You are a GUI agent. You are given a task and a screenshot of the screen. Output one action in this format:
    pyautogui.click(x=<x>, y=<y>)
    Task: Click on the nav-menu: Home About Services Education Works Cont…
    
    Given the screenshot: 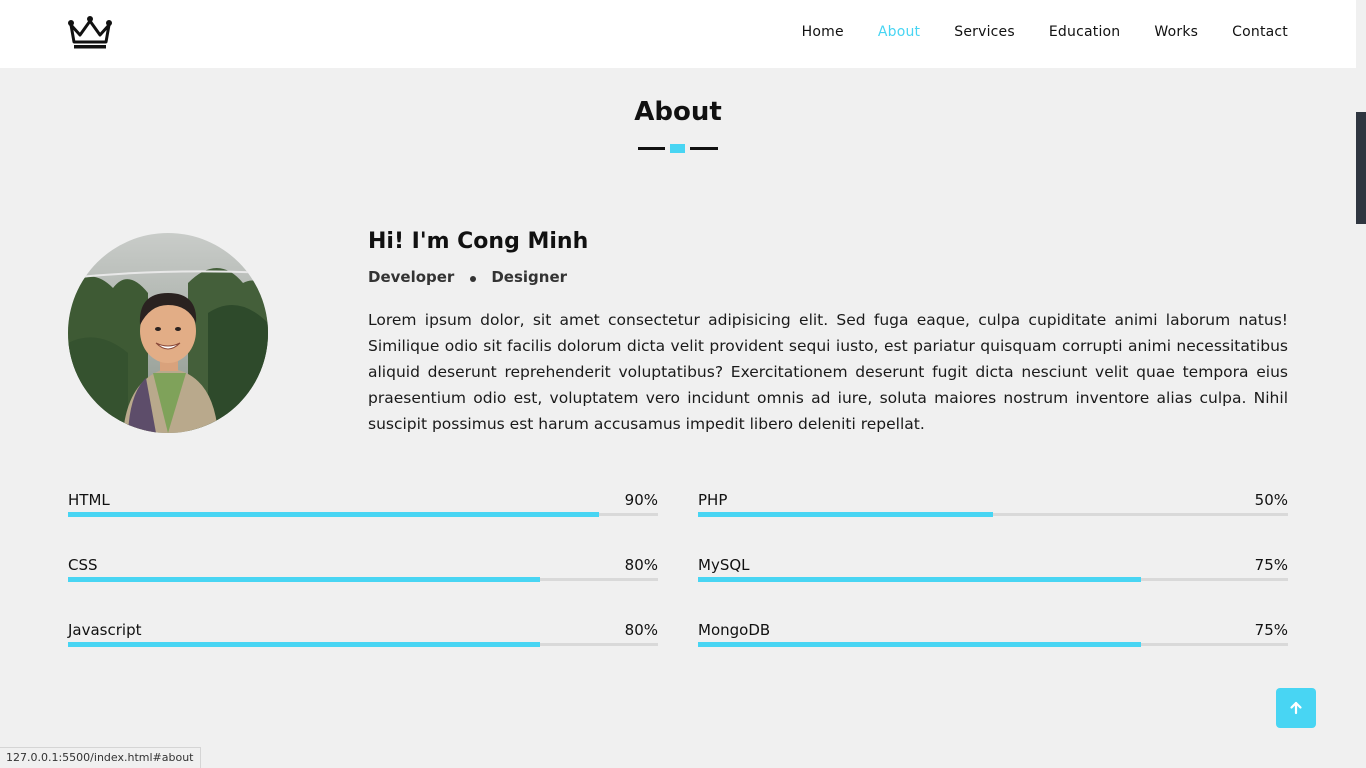 What is the action you would take?
    pyautogui.click(x=1028, y=32)
    